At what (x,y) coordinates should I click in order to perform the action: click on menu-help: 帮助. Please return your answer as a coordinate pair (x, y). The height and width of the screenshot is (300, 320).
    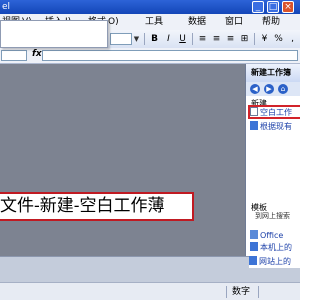
    Looking at the image, I should click on (271, 22).